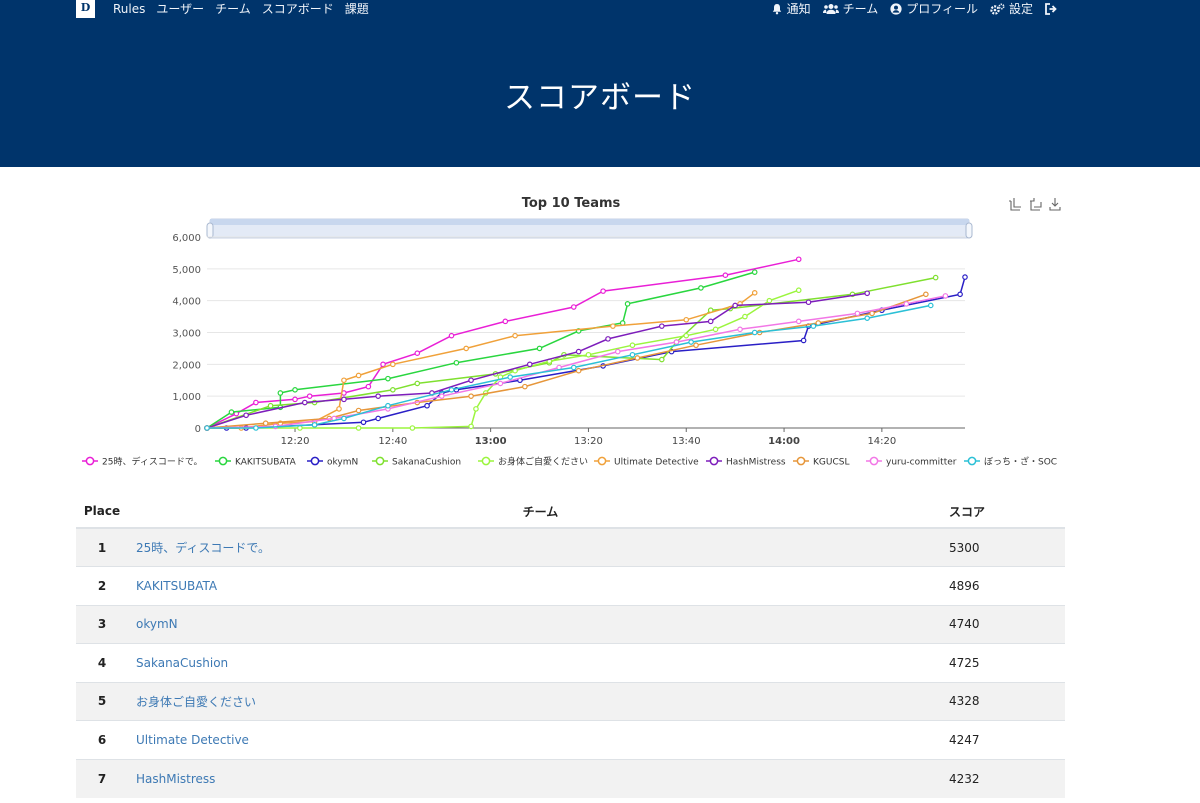  What do you see at coordinates (850, 8) in the screenshot?
I see `nav-team-link: チーム` at bounding box center [850, 8].